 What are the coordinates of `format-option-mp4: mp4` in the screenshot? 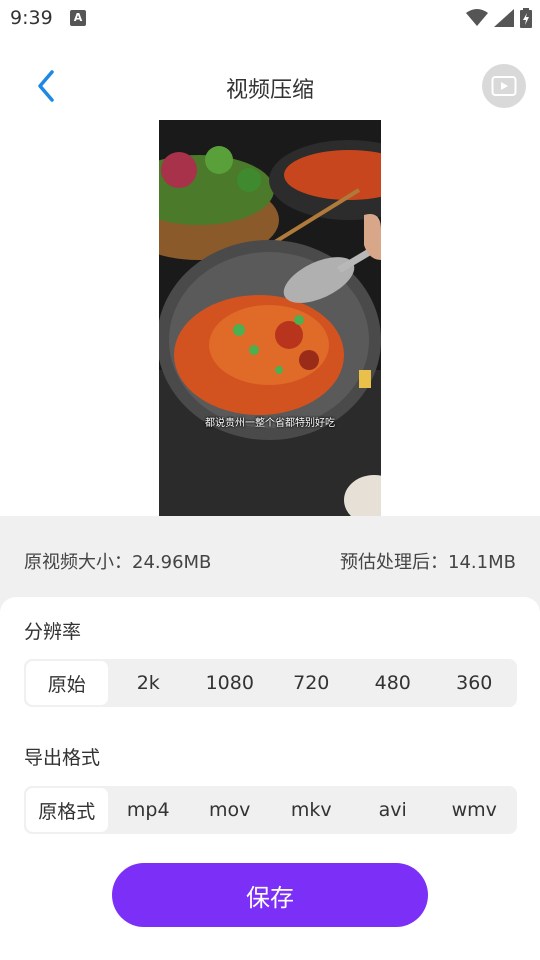 It's located at (149, 810).